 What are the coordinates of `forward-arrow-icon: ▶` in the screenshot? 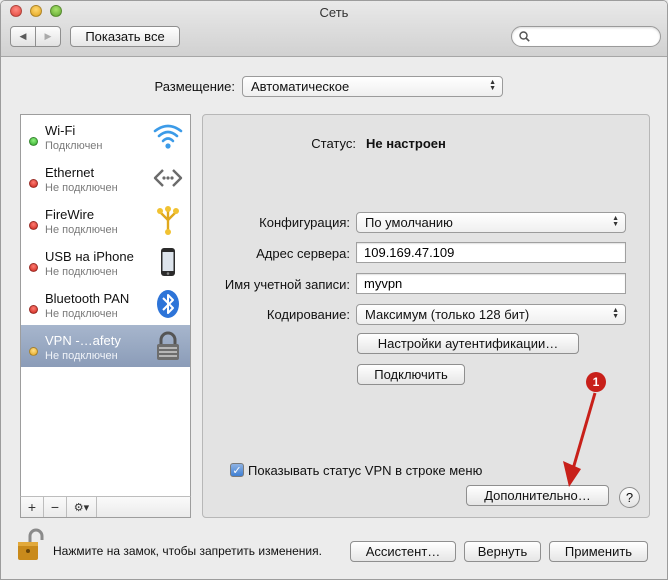 It's located at (48, 36).